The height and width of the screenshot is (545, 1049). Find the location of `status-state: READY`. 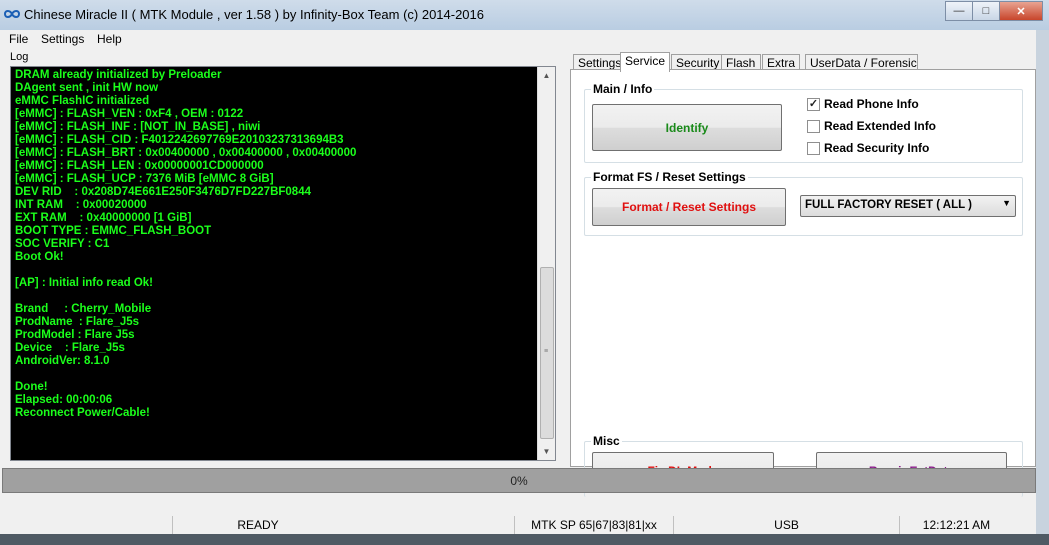

status-state: READY is located at coordinates (257, 525).